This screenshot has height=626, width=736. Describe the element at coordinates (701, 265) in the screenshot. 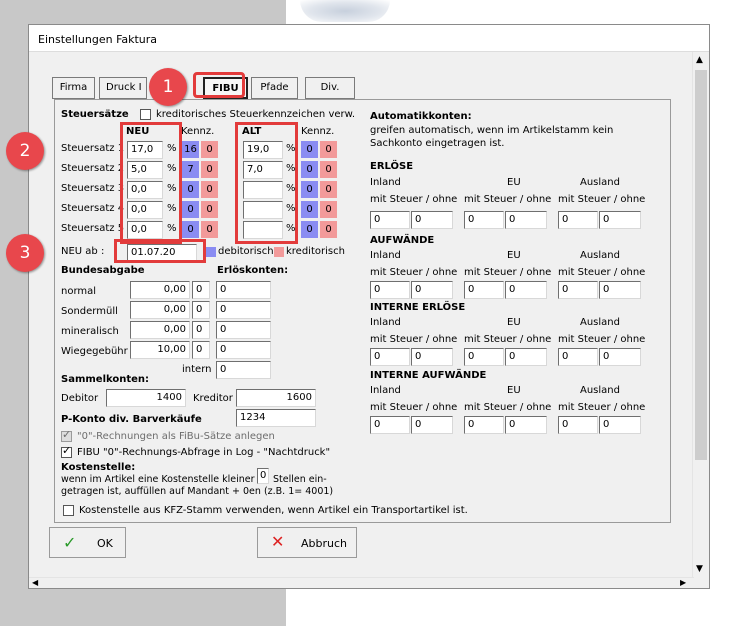

I see `vertical-scroll-thumb` at that location.